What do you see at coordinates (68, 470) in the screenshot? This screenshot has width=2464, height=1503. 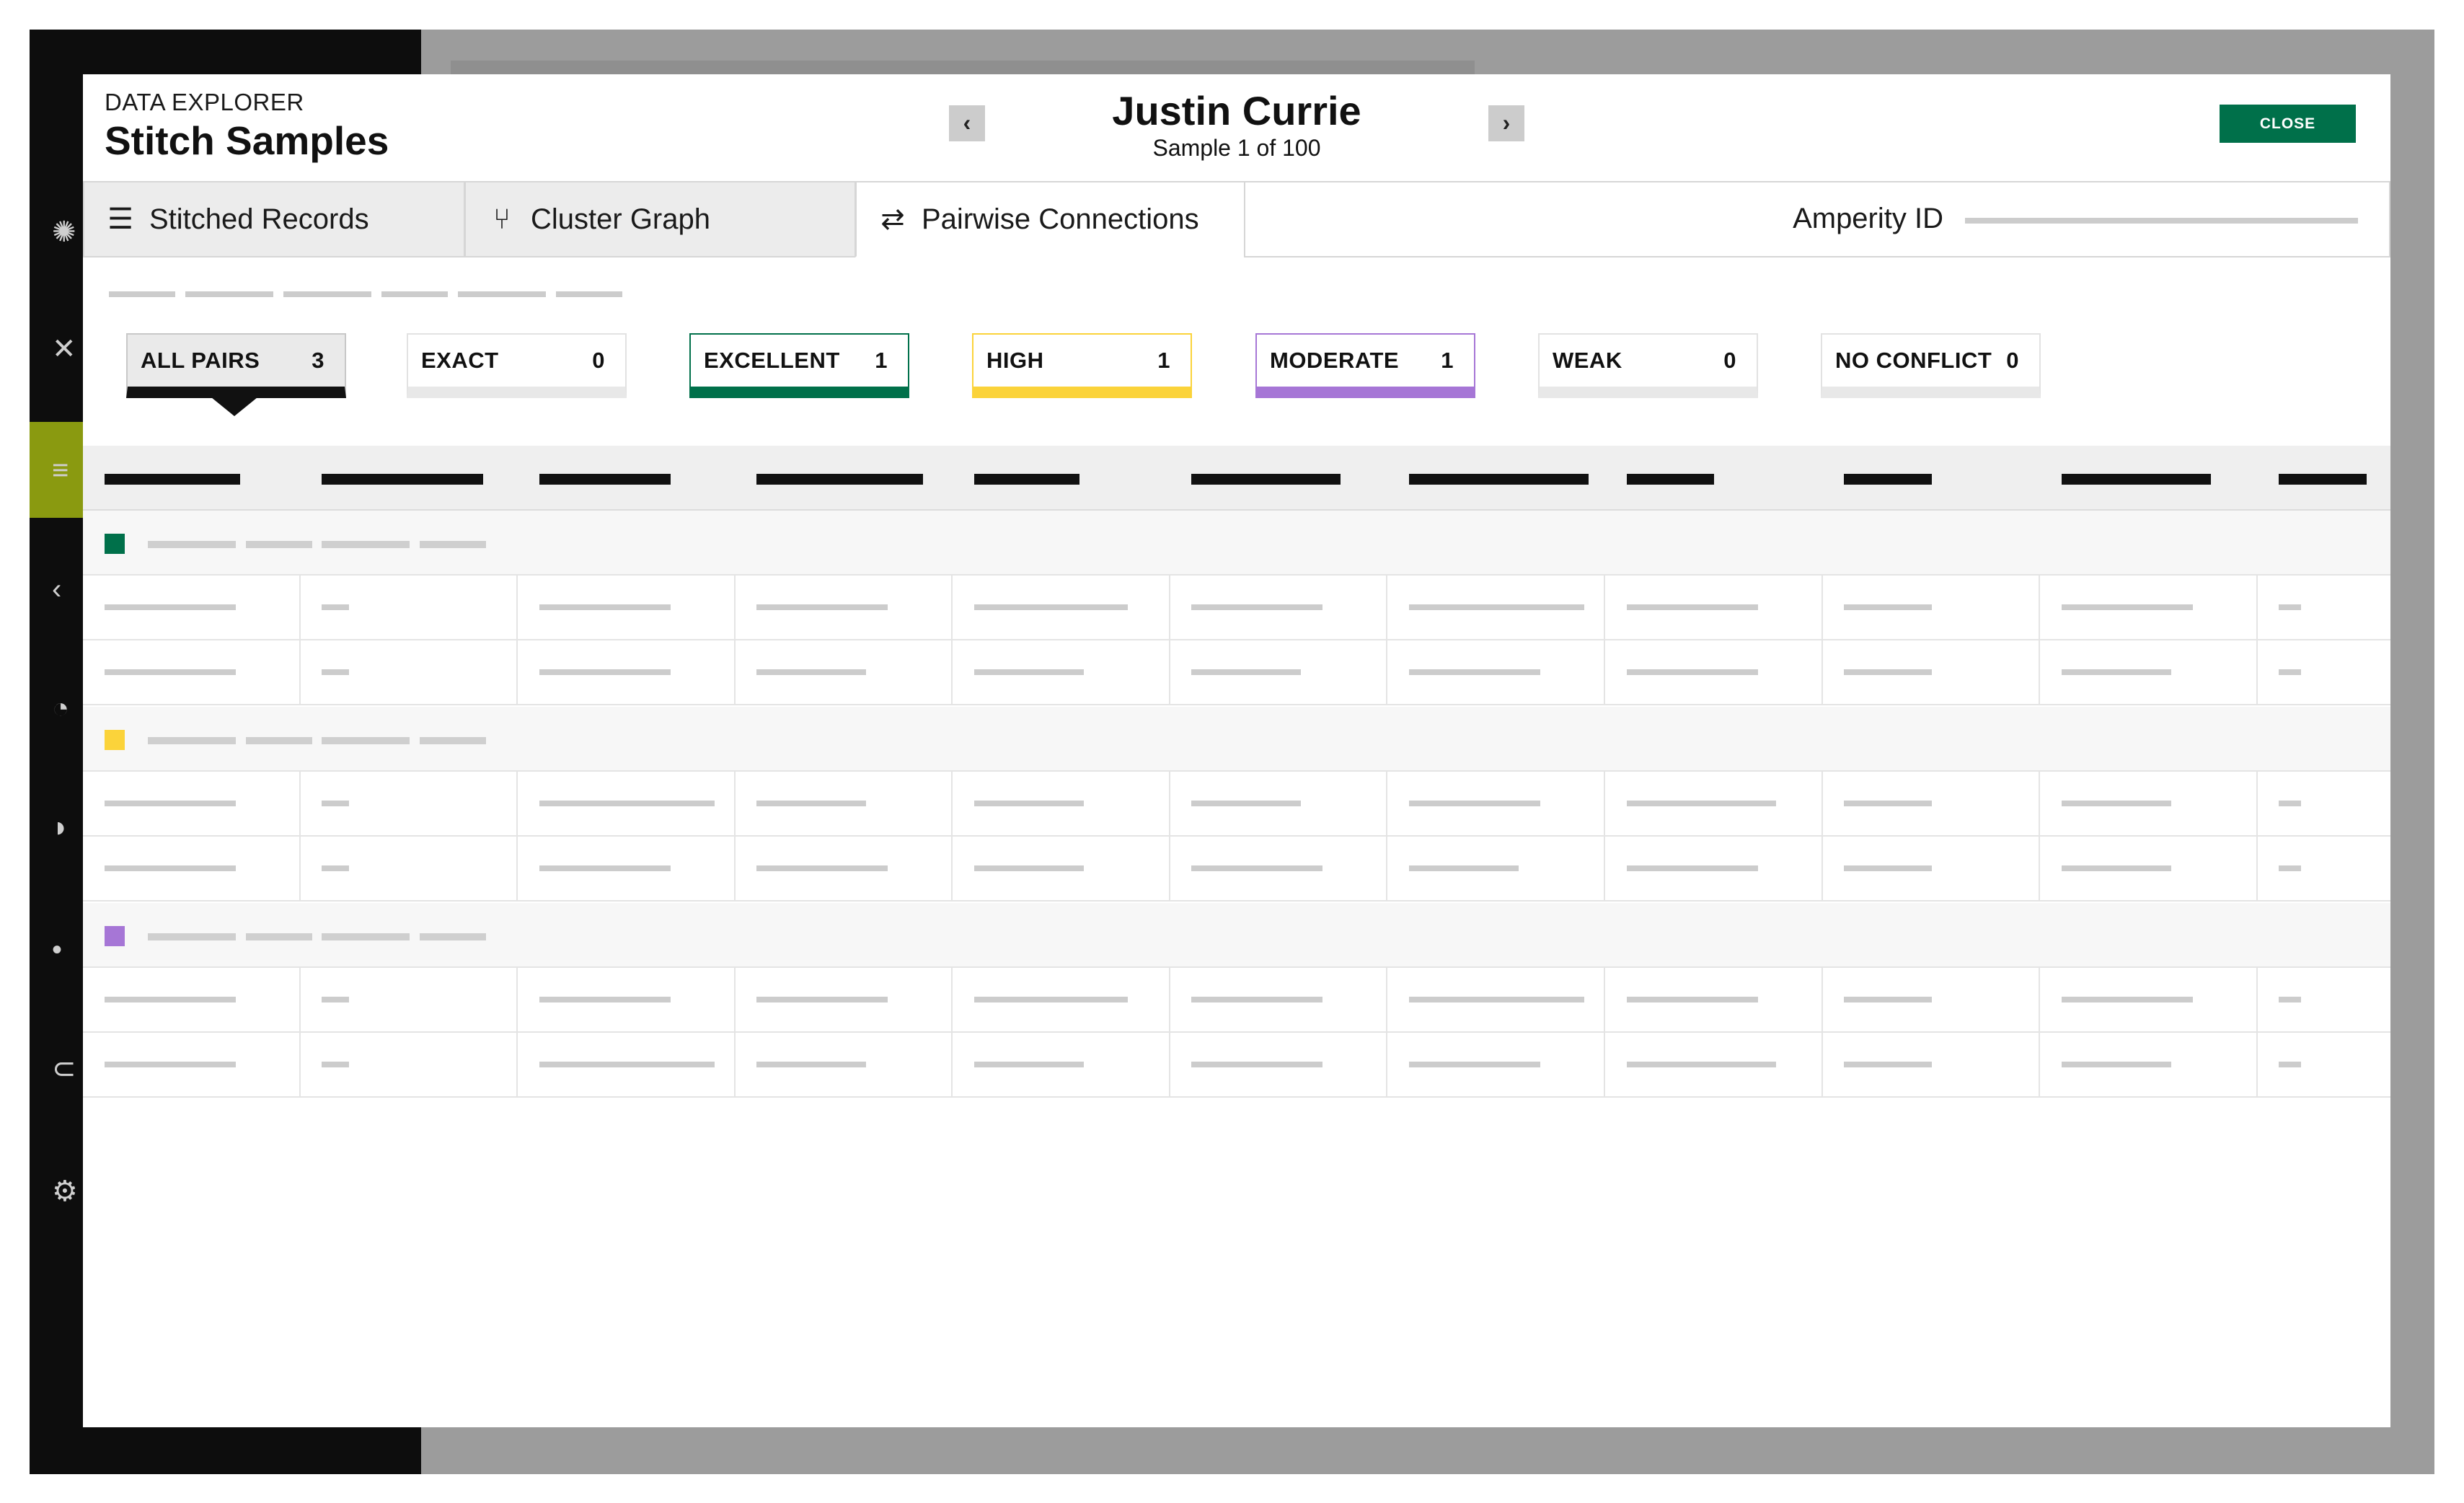 I see `database-icon: ≡` at bounding box center [68, 470].